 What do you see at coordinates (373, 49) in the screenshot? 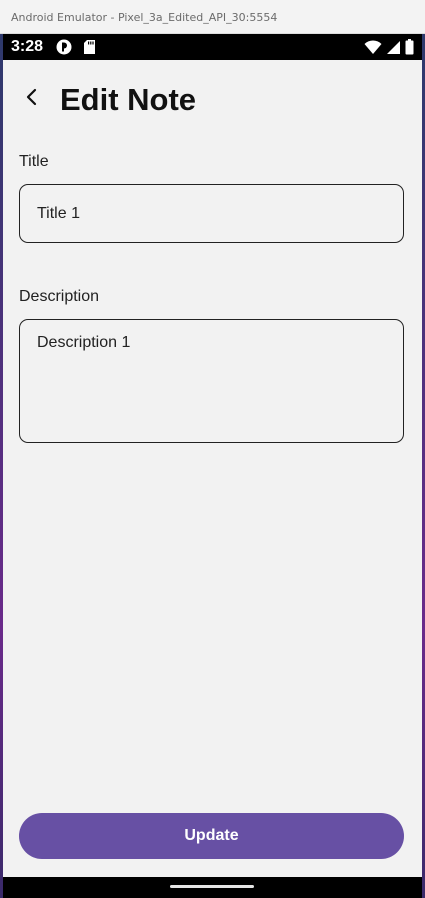
I see `wifi-icon` at bounding box center [373, 49].